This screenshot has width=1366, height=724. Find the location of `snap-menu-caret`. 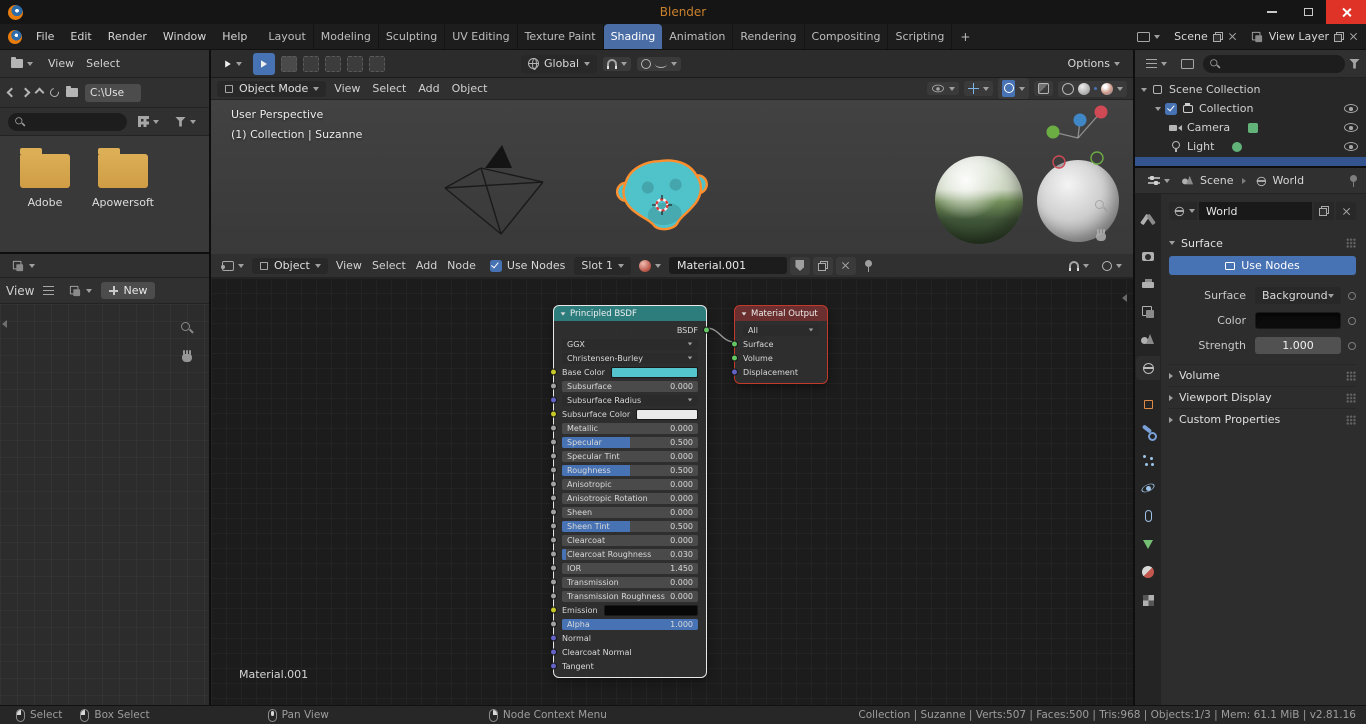

snap-menu-caret is located at coordinates (624, 63).